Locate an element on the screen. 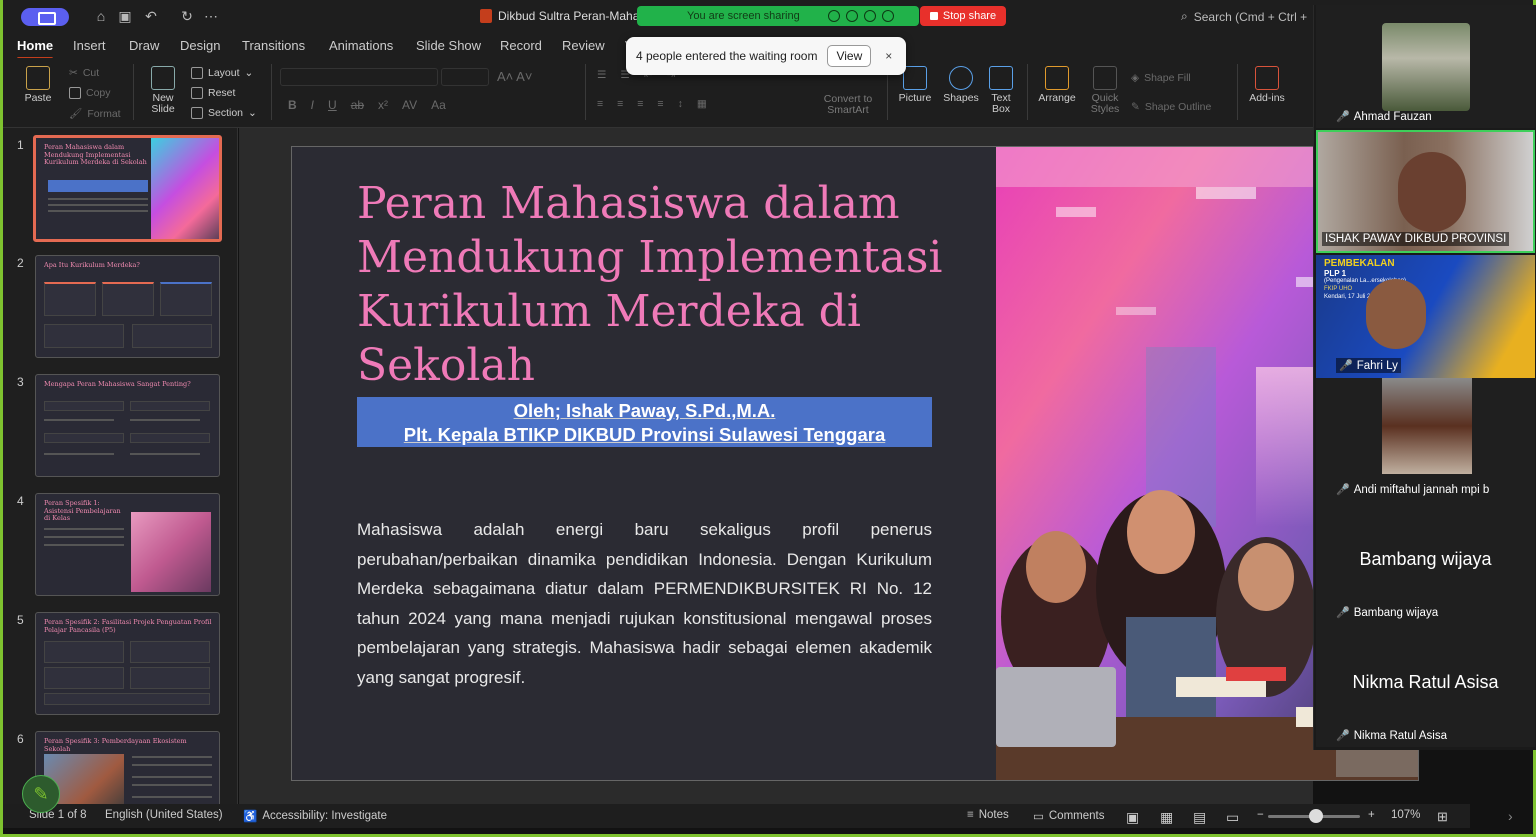  zoom-in-icon: + is located at coordinates (1371, 815).